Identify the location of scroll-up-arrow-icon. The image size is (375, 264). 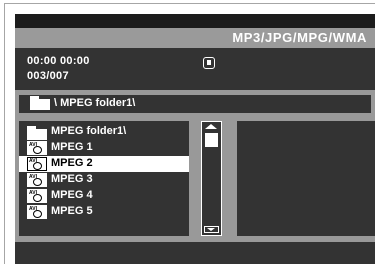
(211, 126).